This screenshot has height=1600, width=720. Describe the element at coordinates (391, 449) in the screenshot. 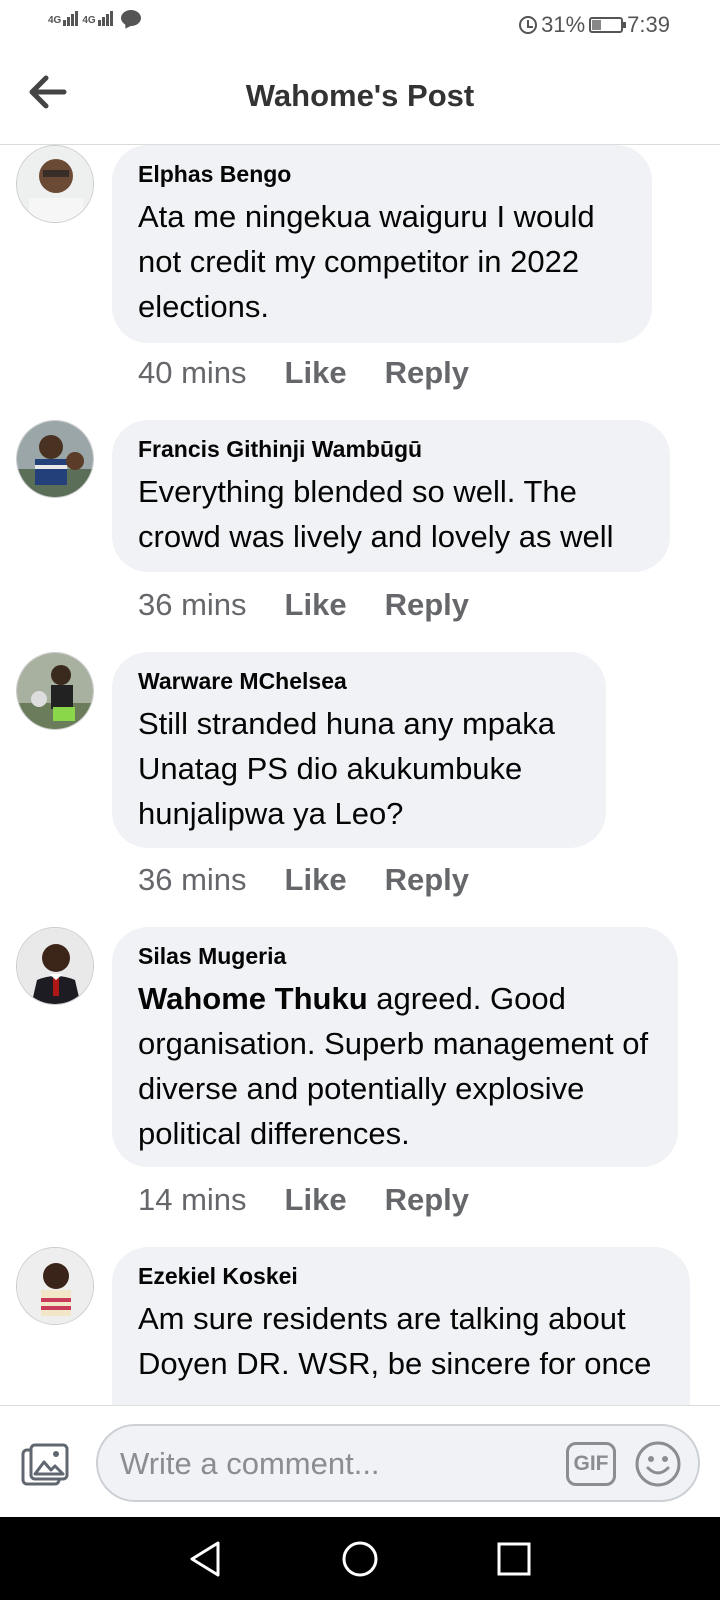

I see `comment-author: Francis Githinji Wambūgū` at that location.